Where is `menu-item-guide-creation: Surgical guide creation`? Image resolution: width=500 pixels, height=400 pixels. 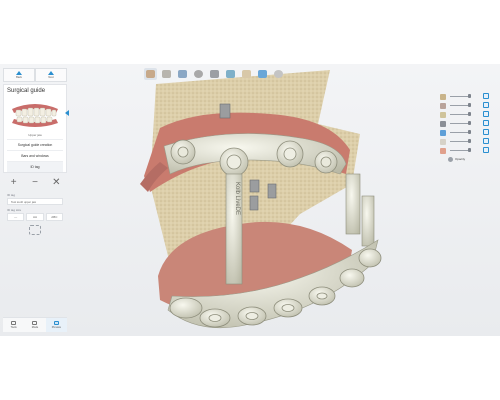
menu-item-guide-creation: Surgical guide creation is located at coordinates (35, 144).